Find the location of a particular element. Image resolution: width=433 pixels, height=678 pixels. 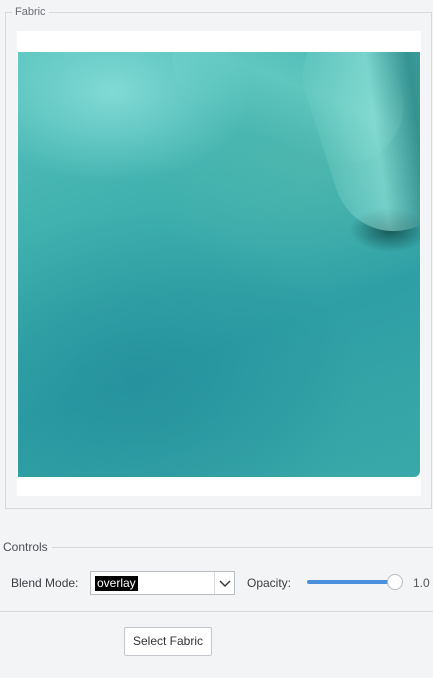

select-fabric-button: Select Fabric is located at coordinates (168, 641).